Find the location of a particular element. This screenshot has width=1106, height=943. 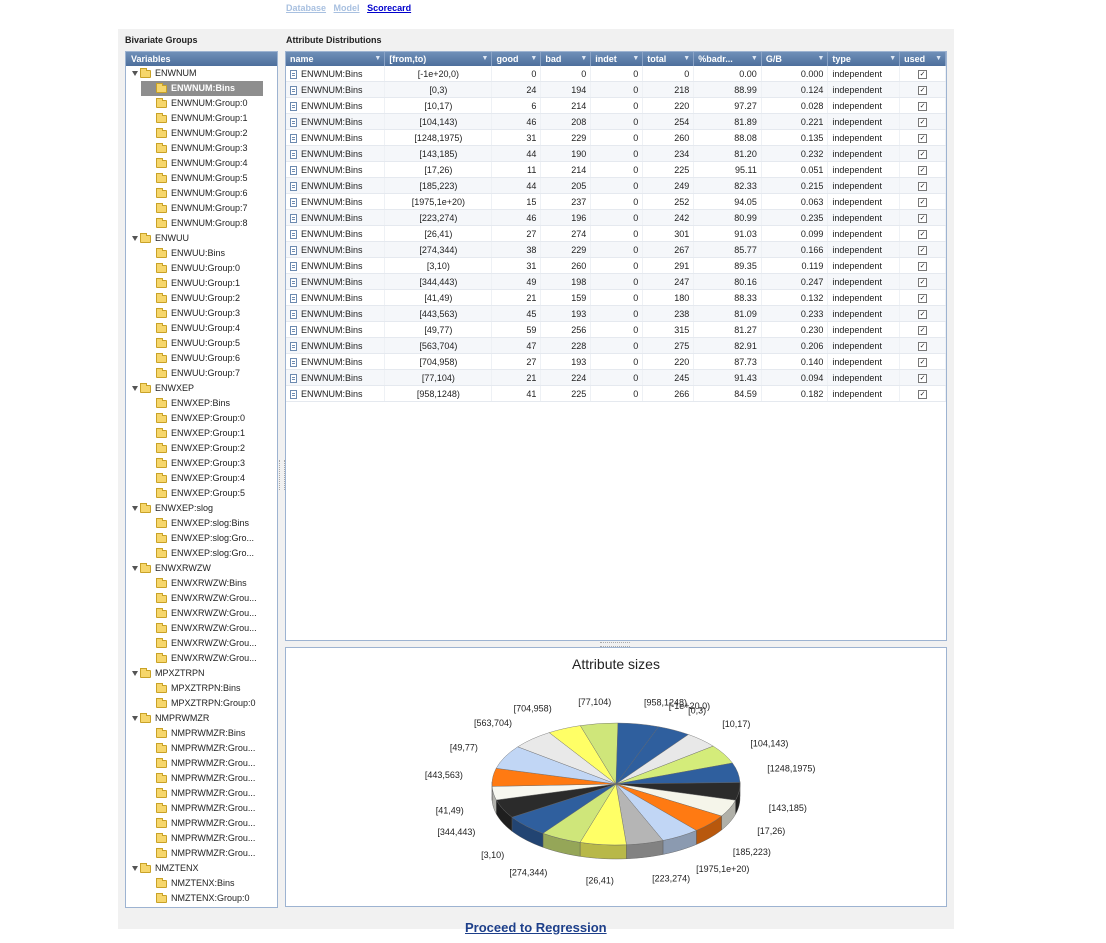

column-header: indet ▼ is located at coordinates (617, 59).